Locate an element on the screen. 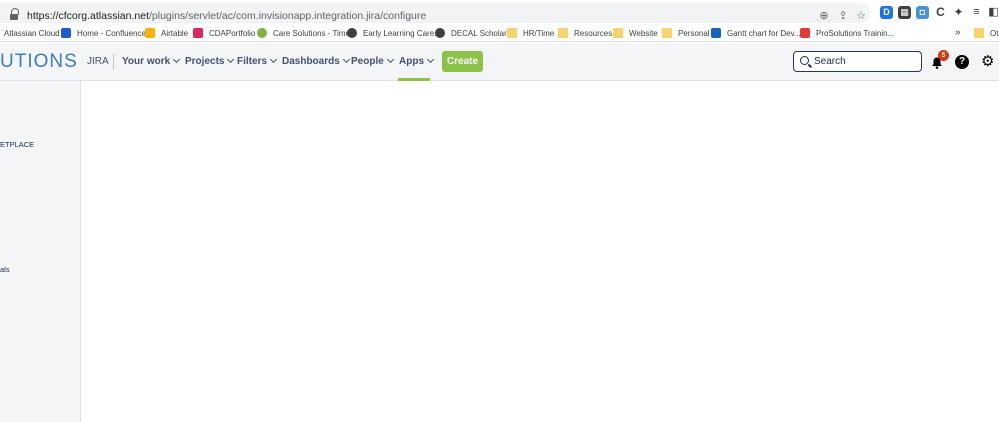 The width and height of the screenshot is (999, 422). nav-dashboards: Dashboards is located at coordinates (316, 61).